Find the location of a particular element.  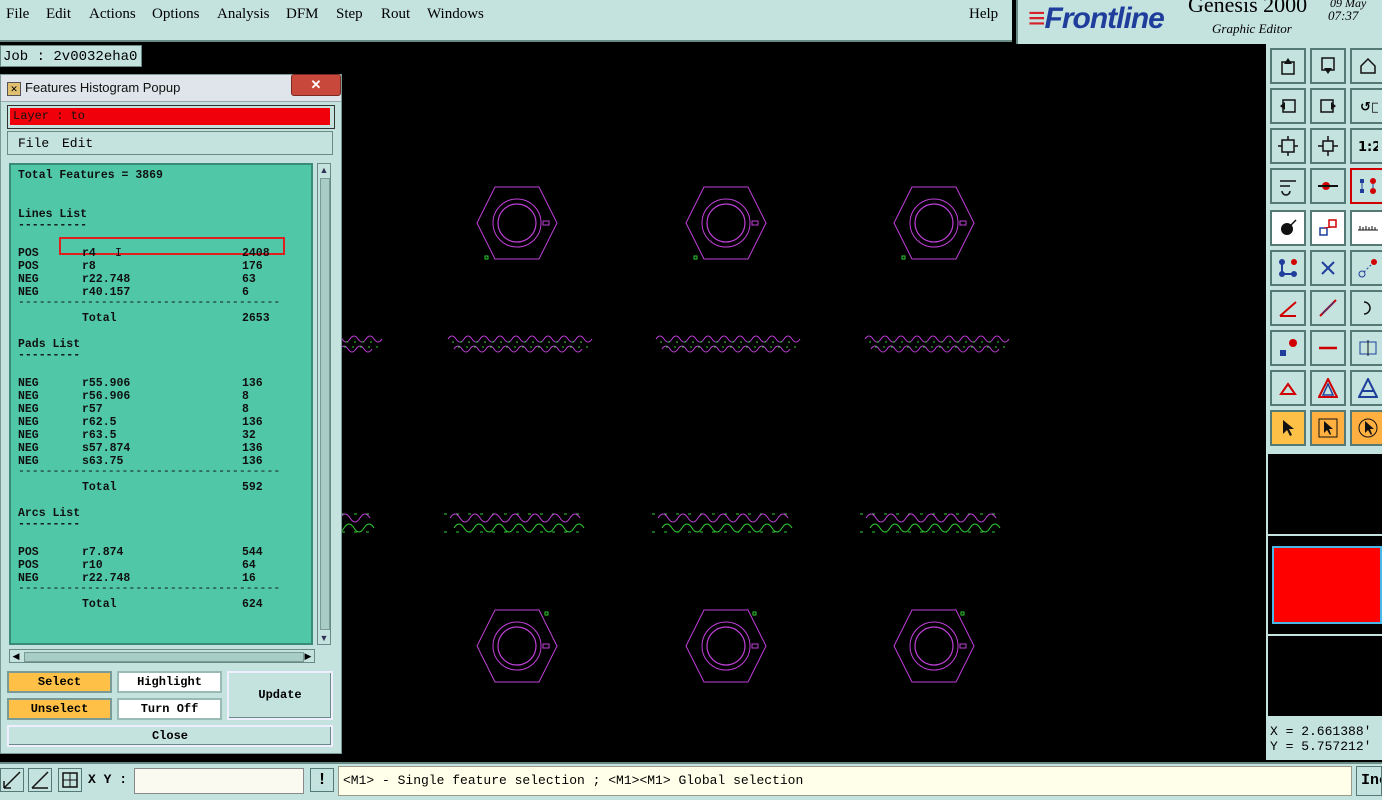

pan-right-icon is located at coordinates (1328, 106).